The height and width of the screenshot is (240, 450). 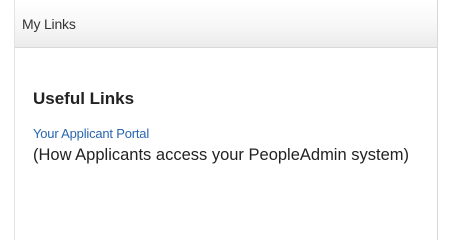 What do you see at coordinates (91, 134) in the screenshot?
I see `applicant-portal-link: Your Applicant Portal` at bounding box center [91, 134].